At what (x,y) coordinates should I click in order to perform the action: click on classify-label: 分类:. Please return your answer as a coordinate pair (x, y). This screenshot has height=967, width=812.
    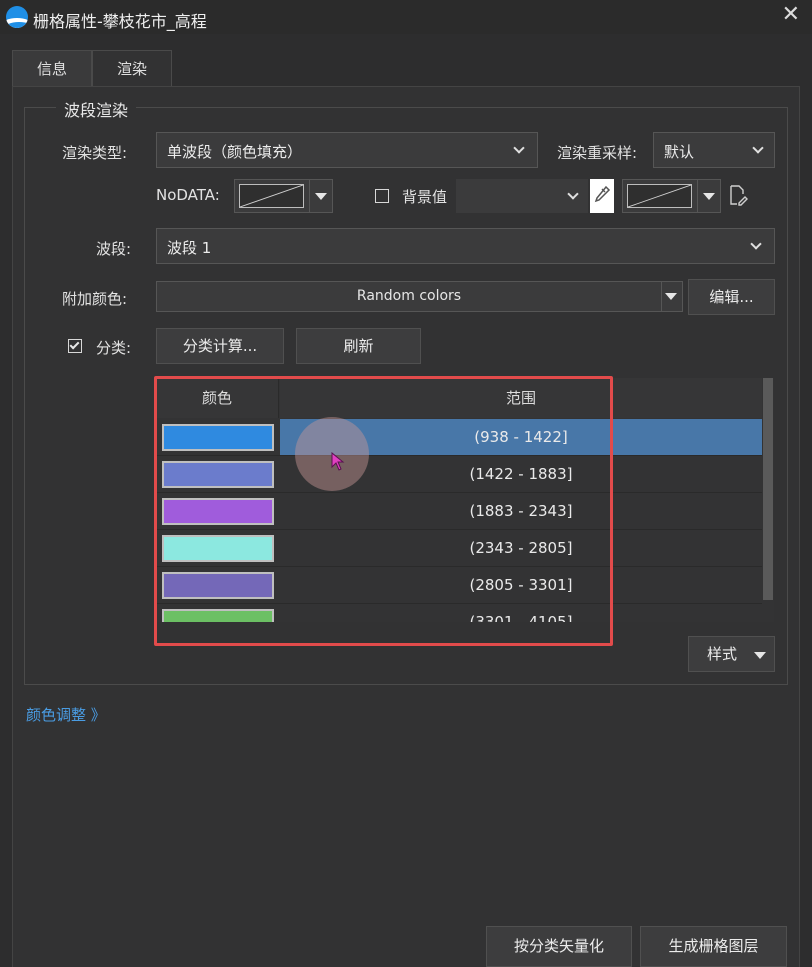
    Looking at the image, I should click on (114, 348).